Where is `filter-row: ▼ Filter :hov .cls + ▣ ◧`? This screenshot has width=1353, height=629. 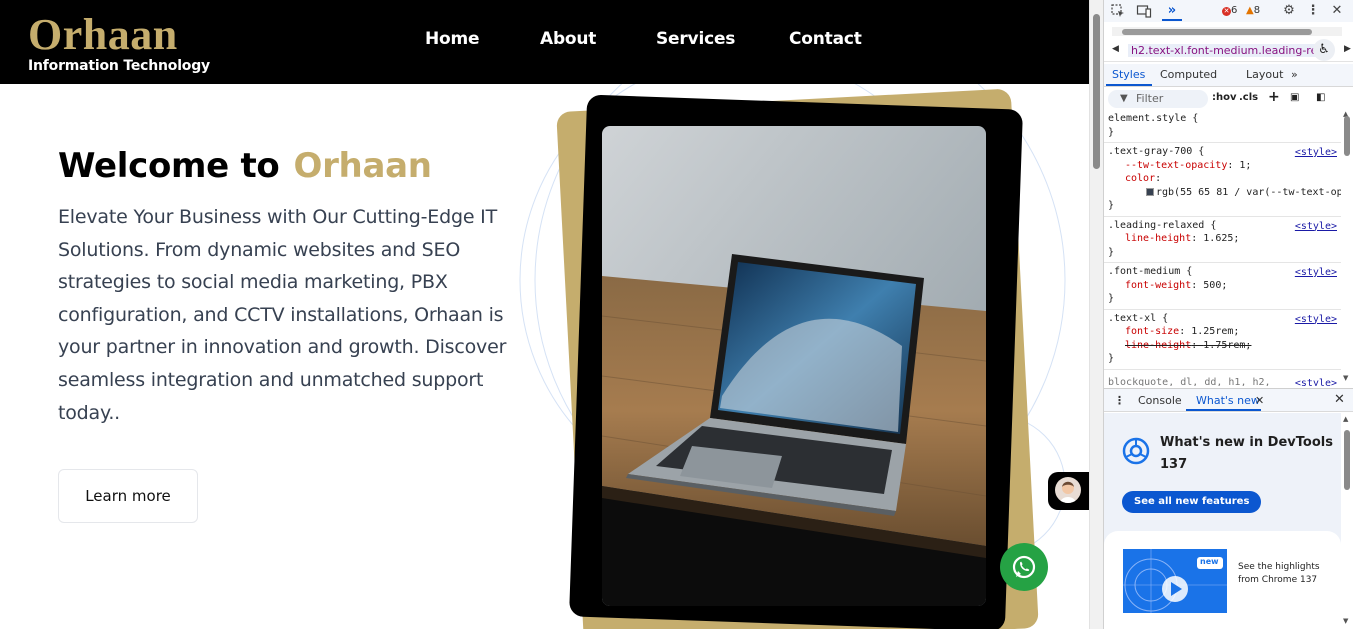 filter-row: ▼ Filter :hov .cls + ▣ ◧ is located at coordinates (1228, 99).